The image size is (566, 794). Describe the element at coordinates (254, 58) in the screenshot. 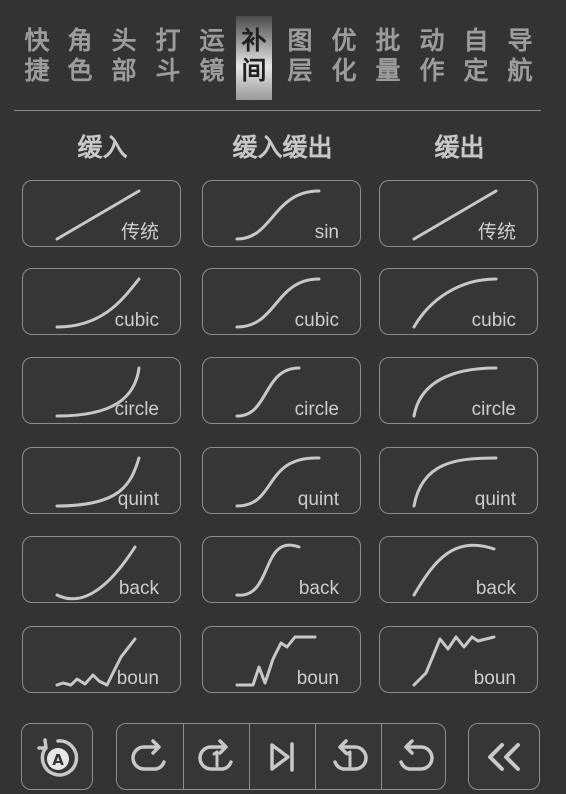

I see `tab-tween: 补间` at that location.